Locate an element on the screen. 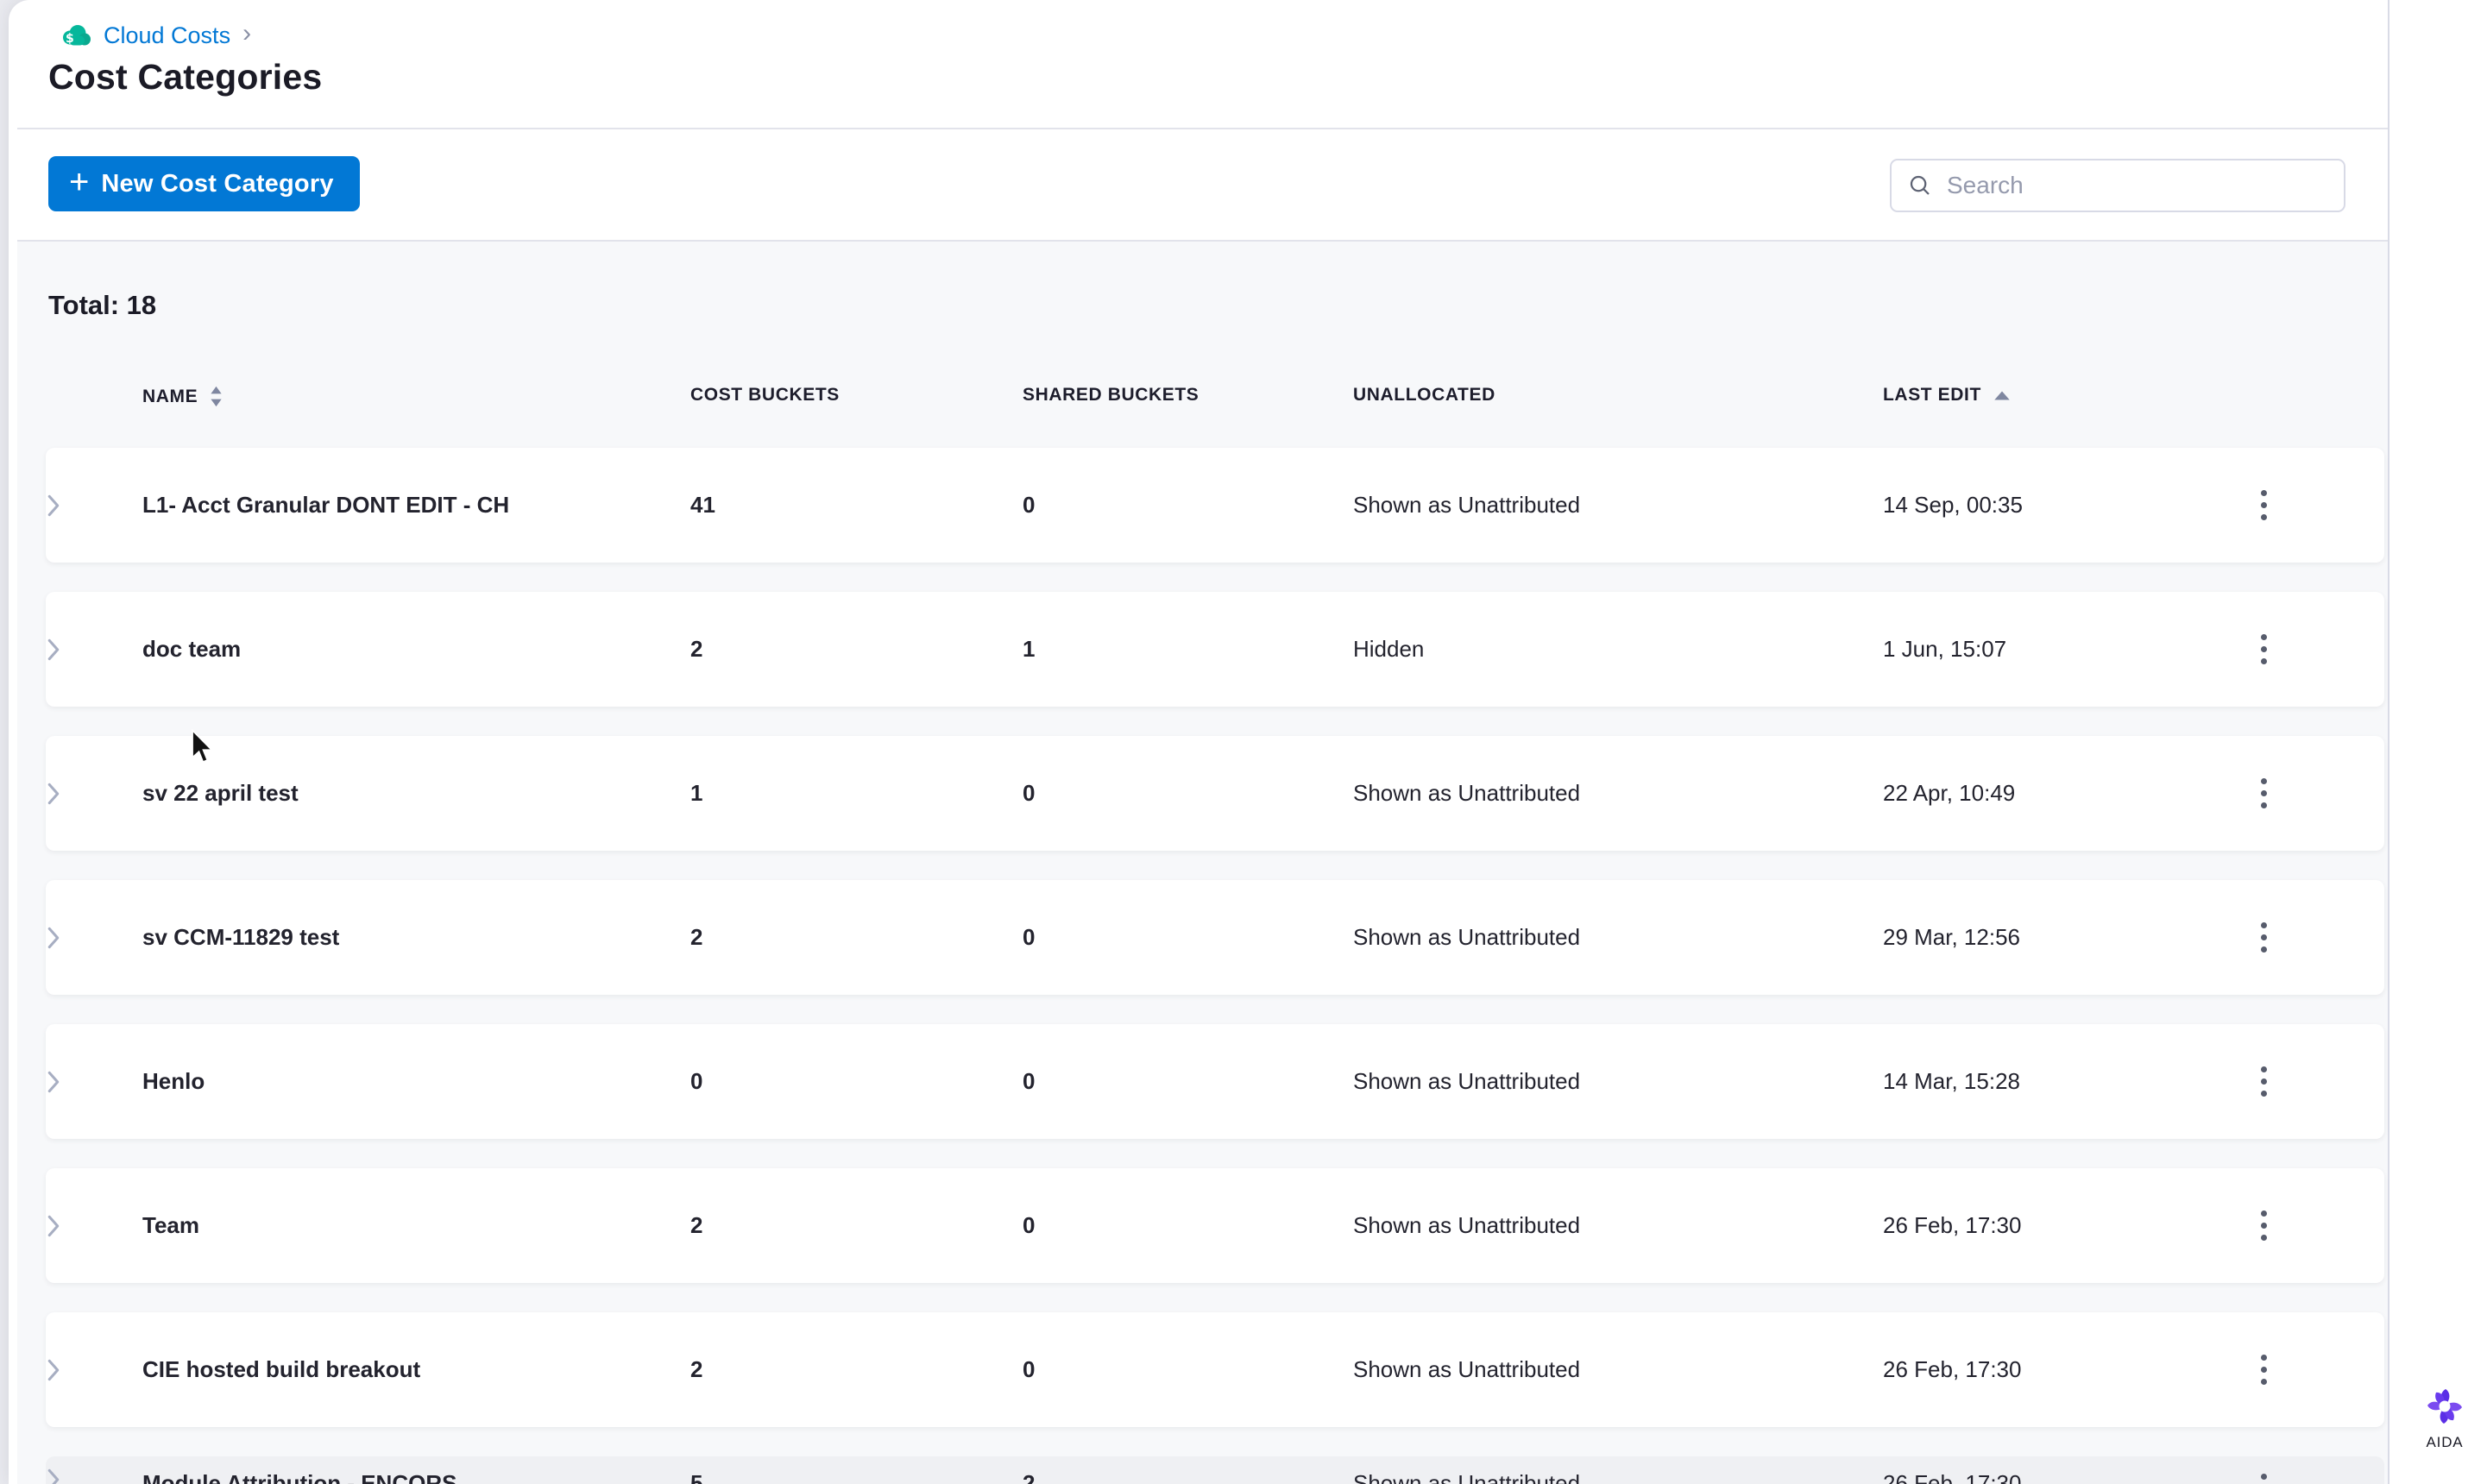 This screenshot has width=2487, height=1484. page-title: Cost Categories is located at coordinates (185, 77).